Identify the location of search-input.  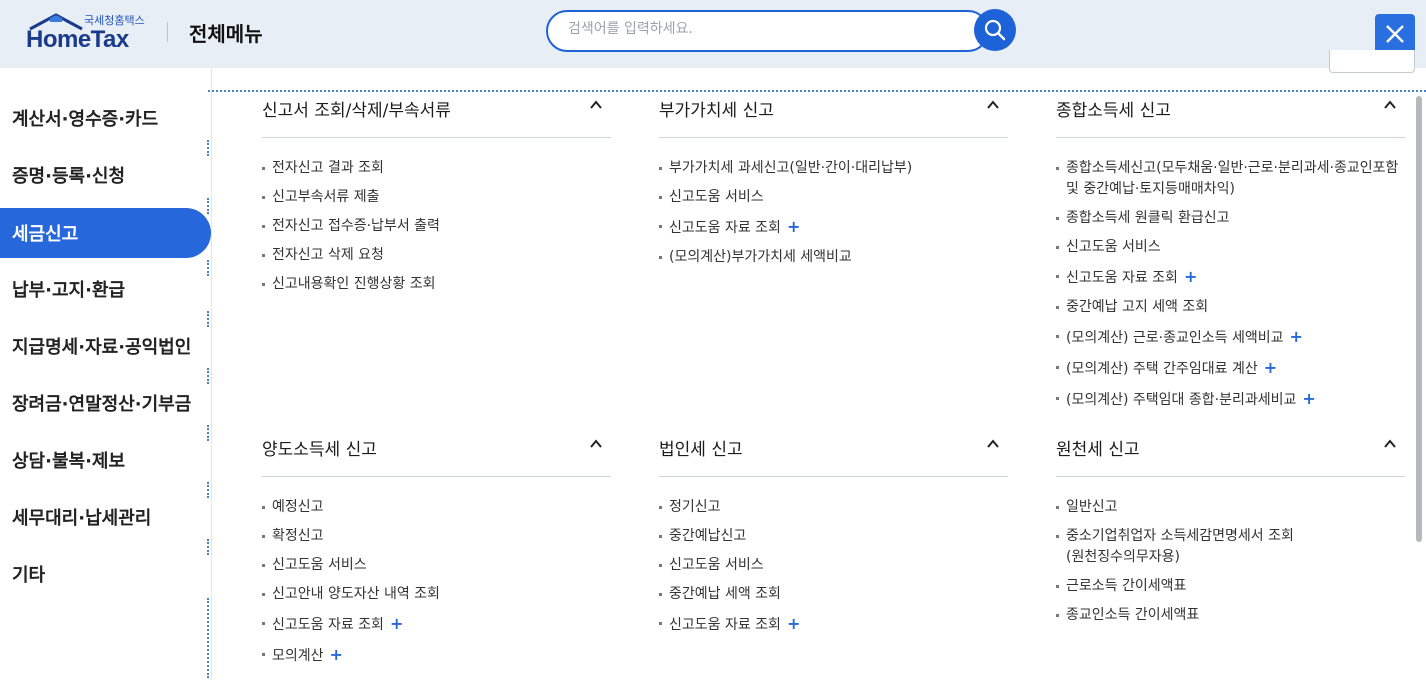
(758, 29).